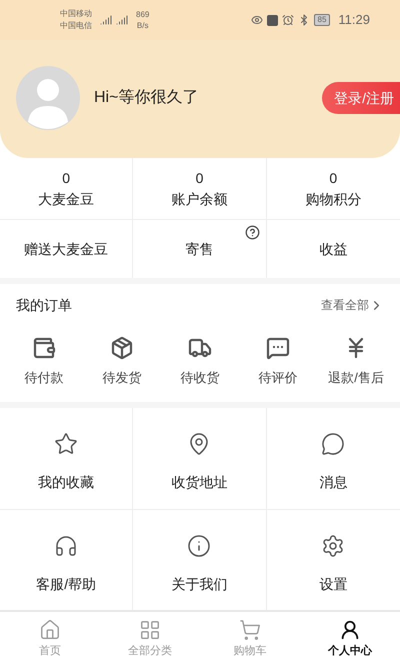  I want to click on order-status-link: 待付款, so click(44, 378).